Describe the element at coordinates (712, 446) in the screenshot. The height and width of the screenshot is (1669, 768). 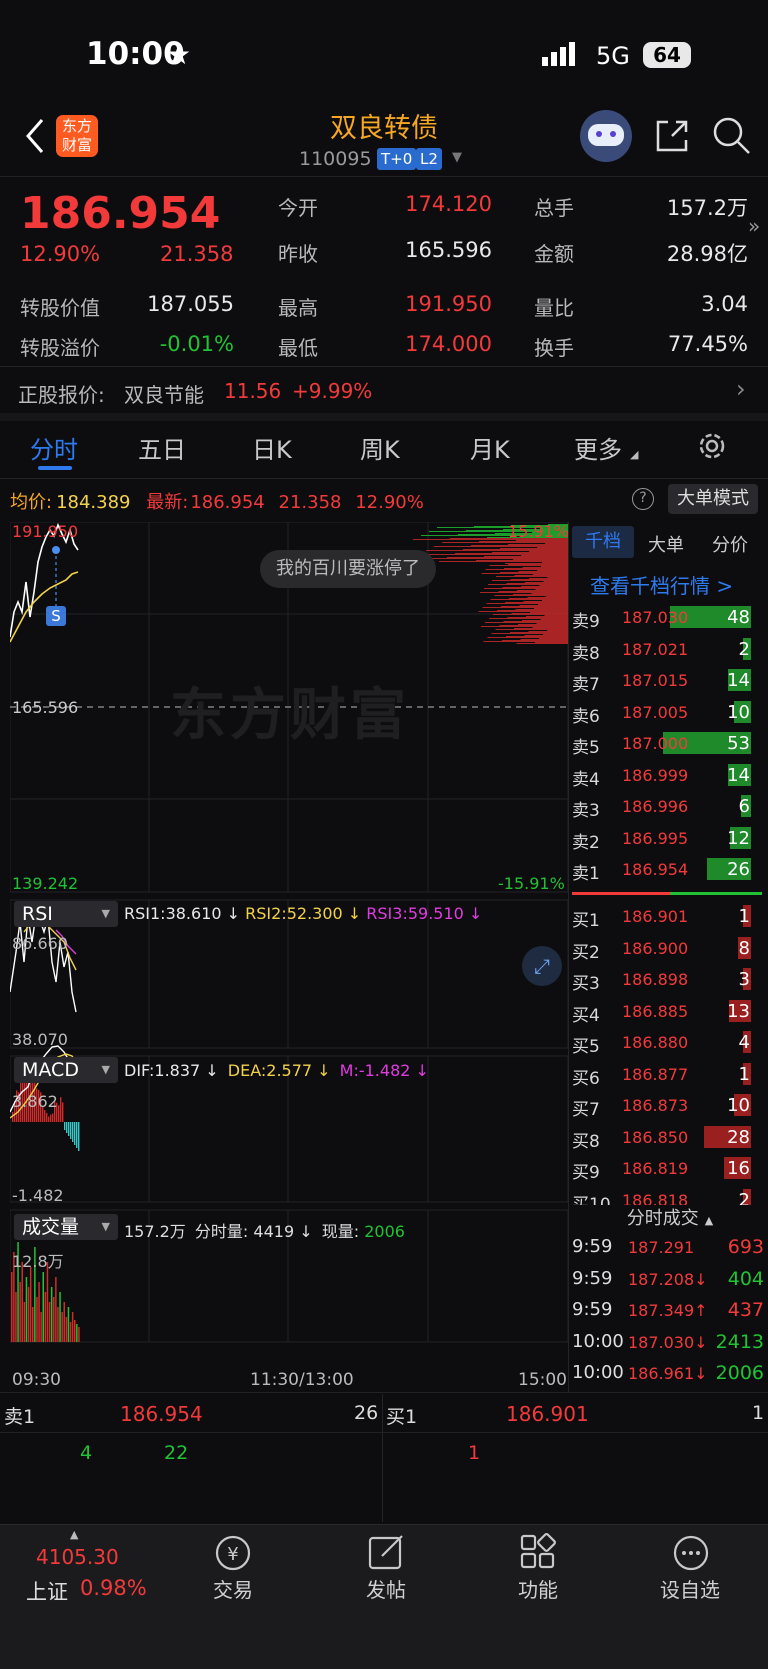
I see `settings-icon` at that location.